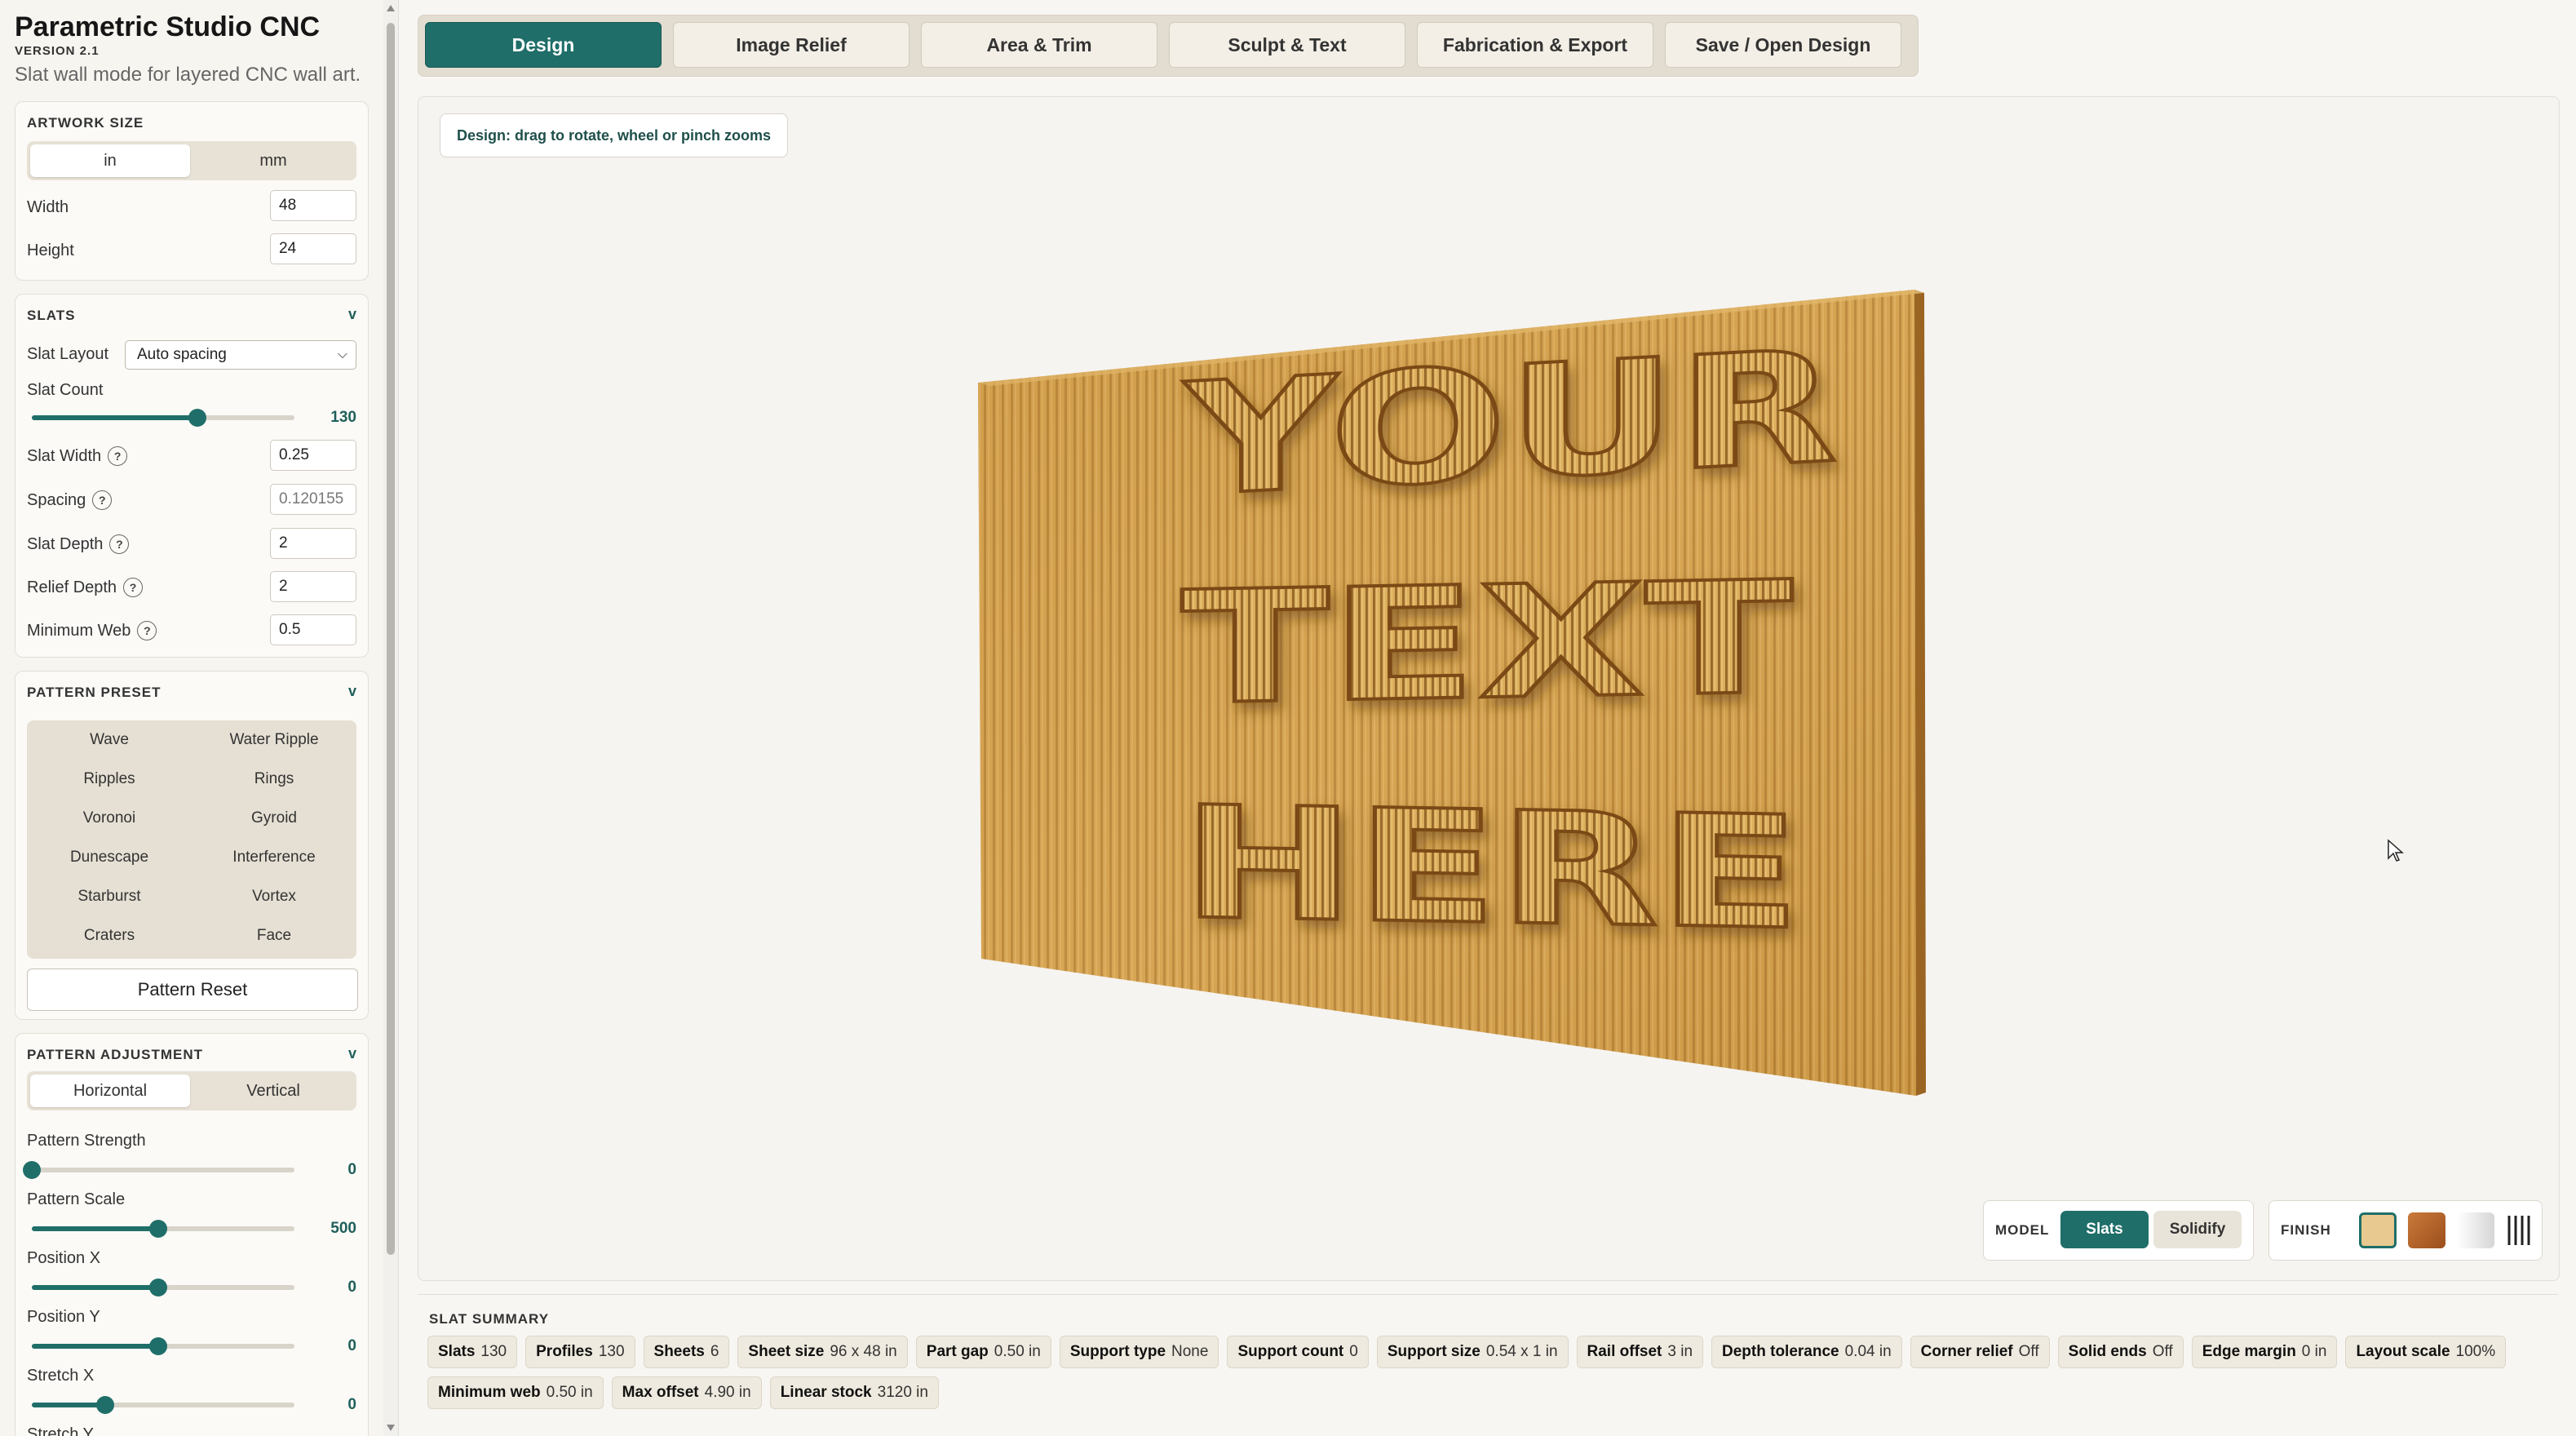  I want to click on slat-count-slider, so click(163, 418).